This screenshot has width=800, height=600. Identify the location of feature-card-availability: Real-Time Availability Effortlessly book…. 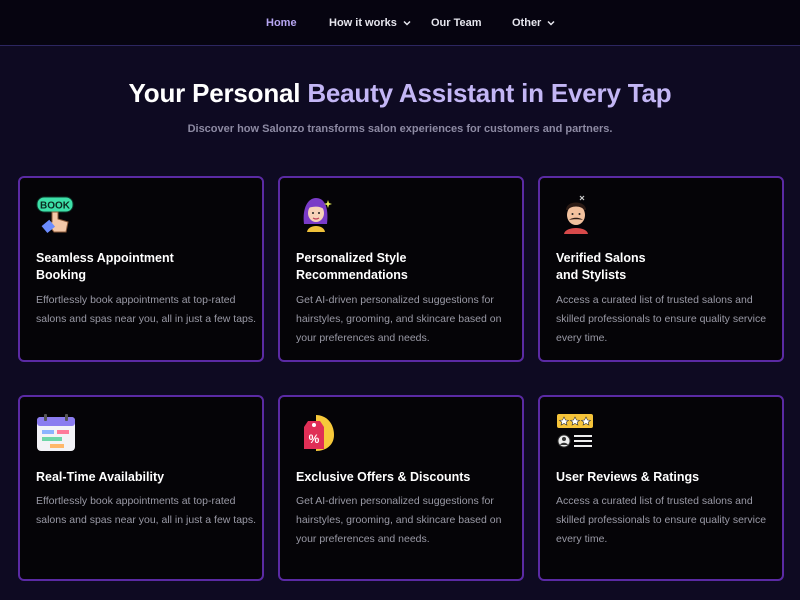
(141, 488).